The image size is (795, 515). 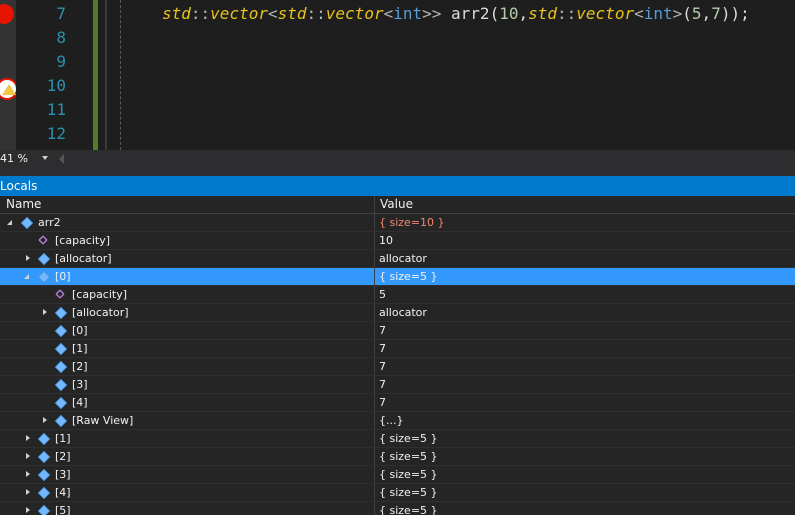 I want to click on locals-row: [0] { size=5 }, so click(x=397, y=277).